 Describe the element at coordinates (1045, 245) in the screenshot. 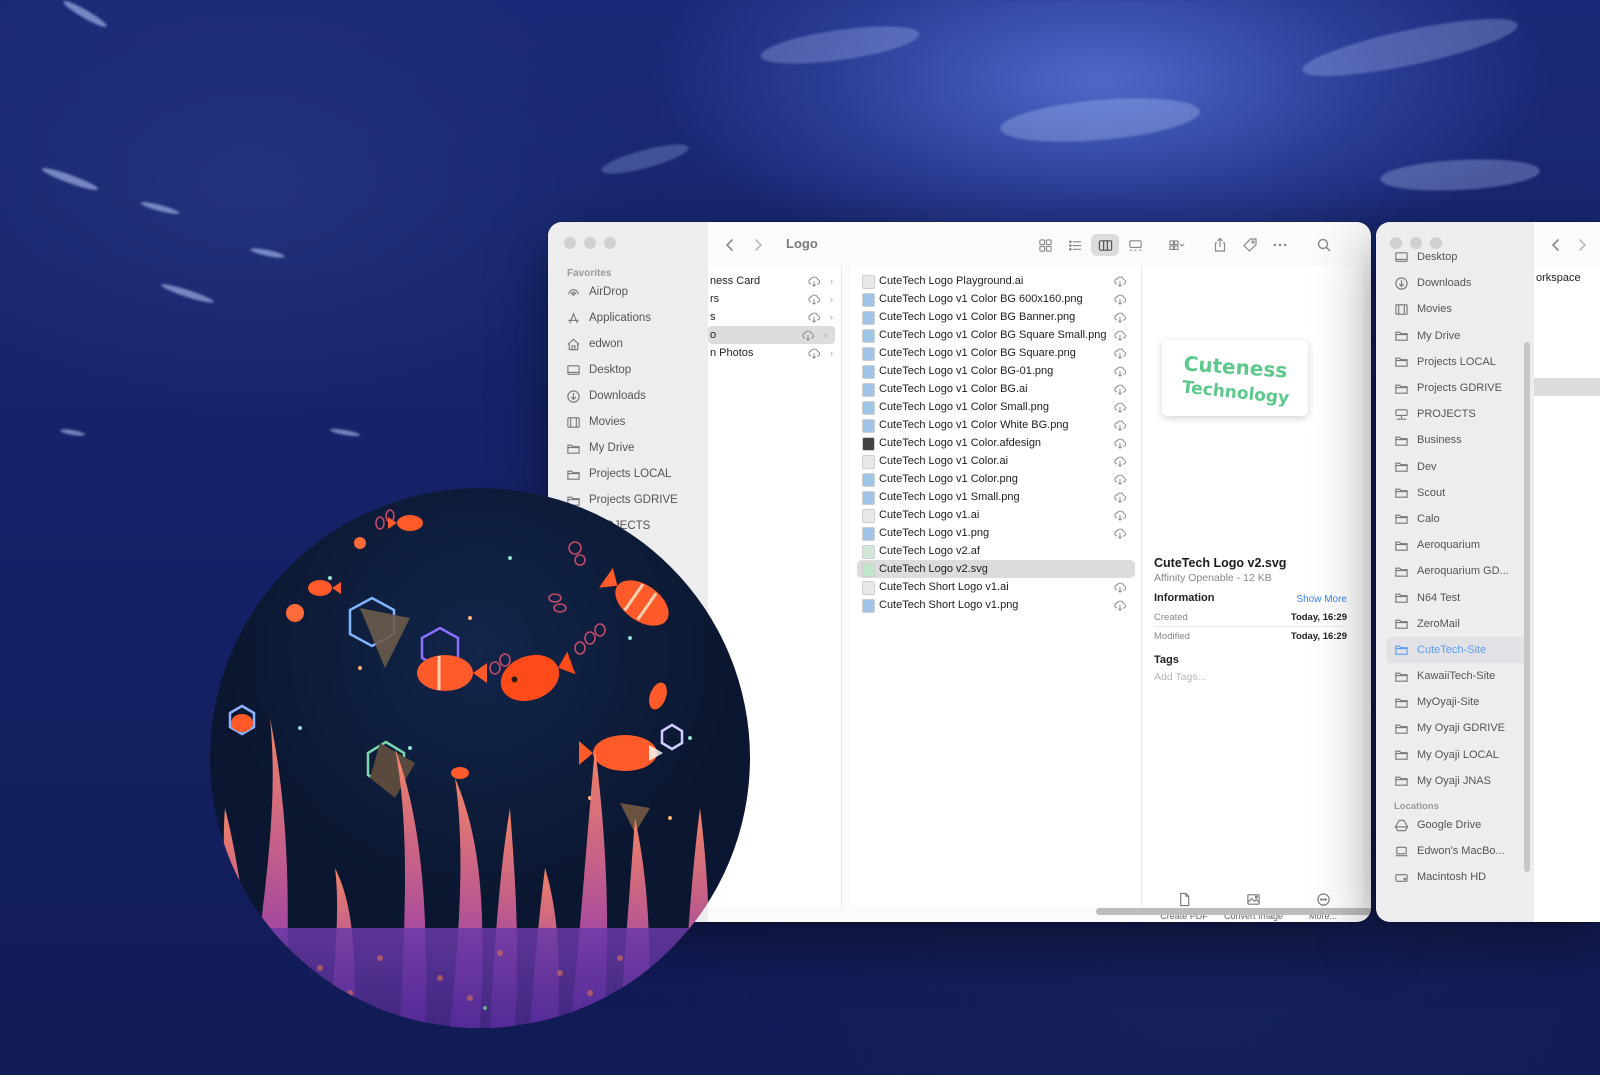

I see `icon-view-button` at that location.